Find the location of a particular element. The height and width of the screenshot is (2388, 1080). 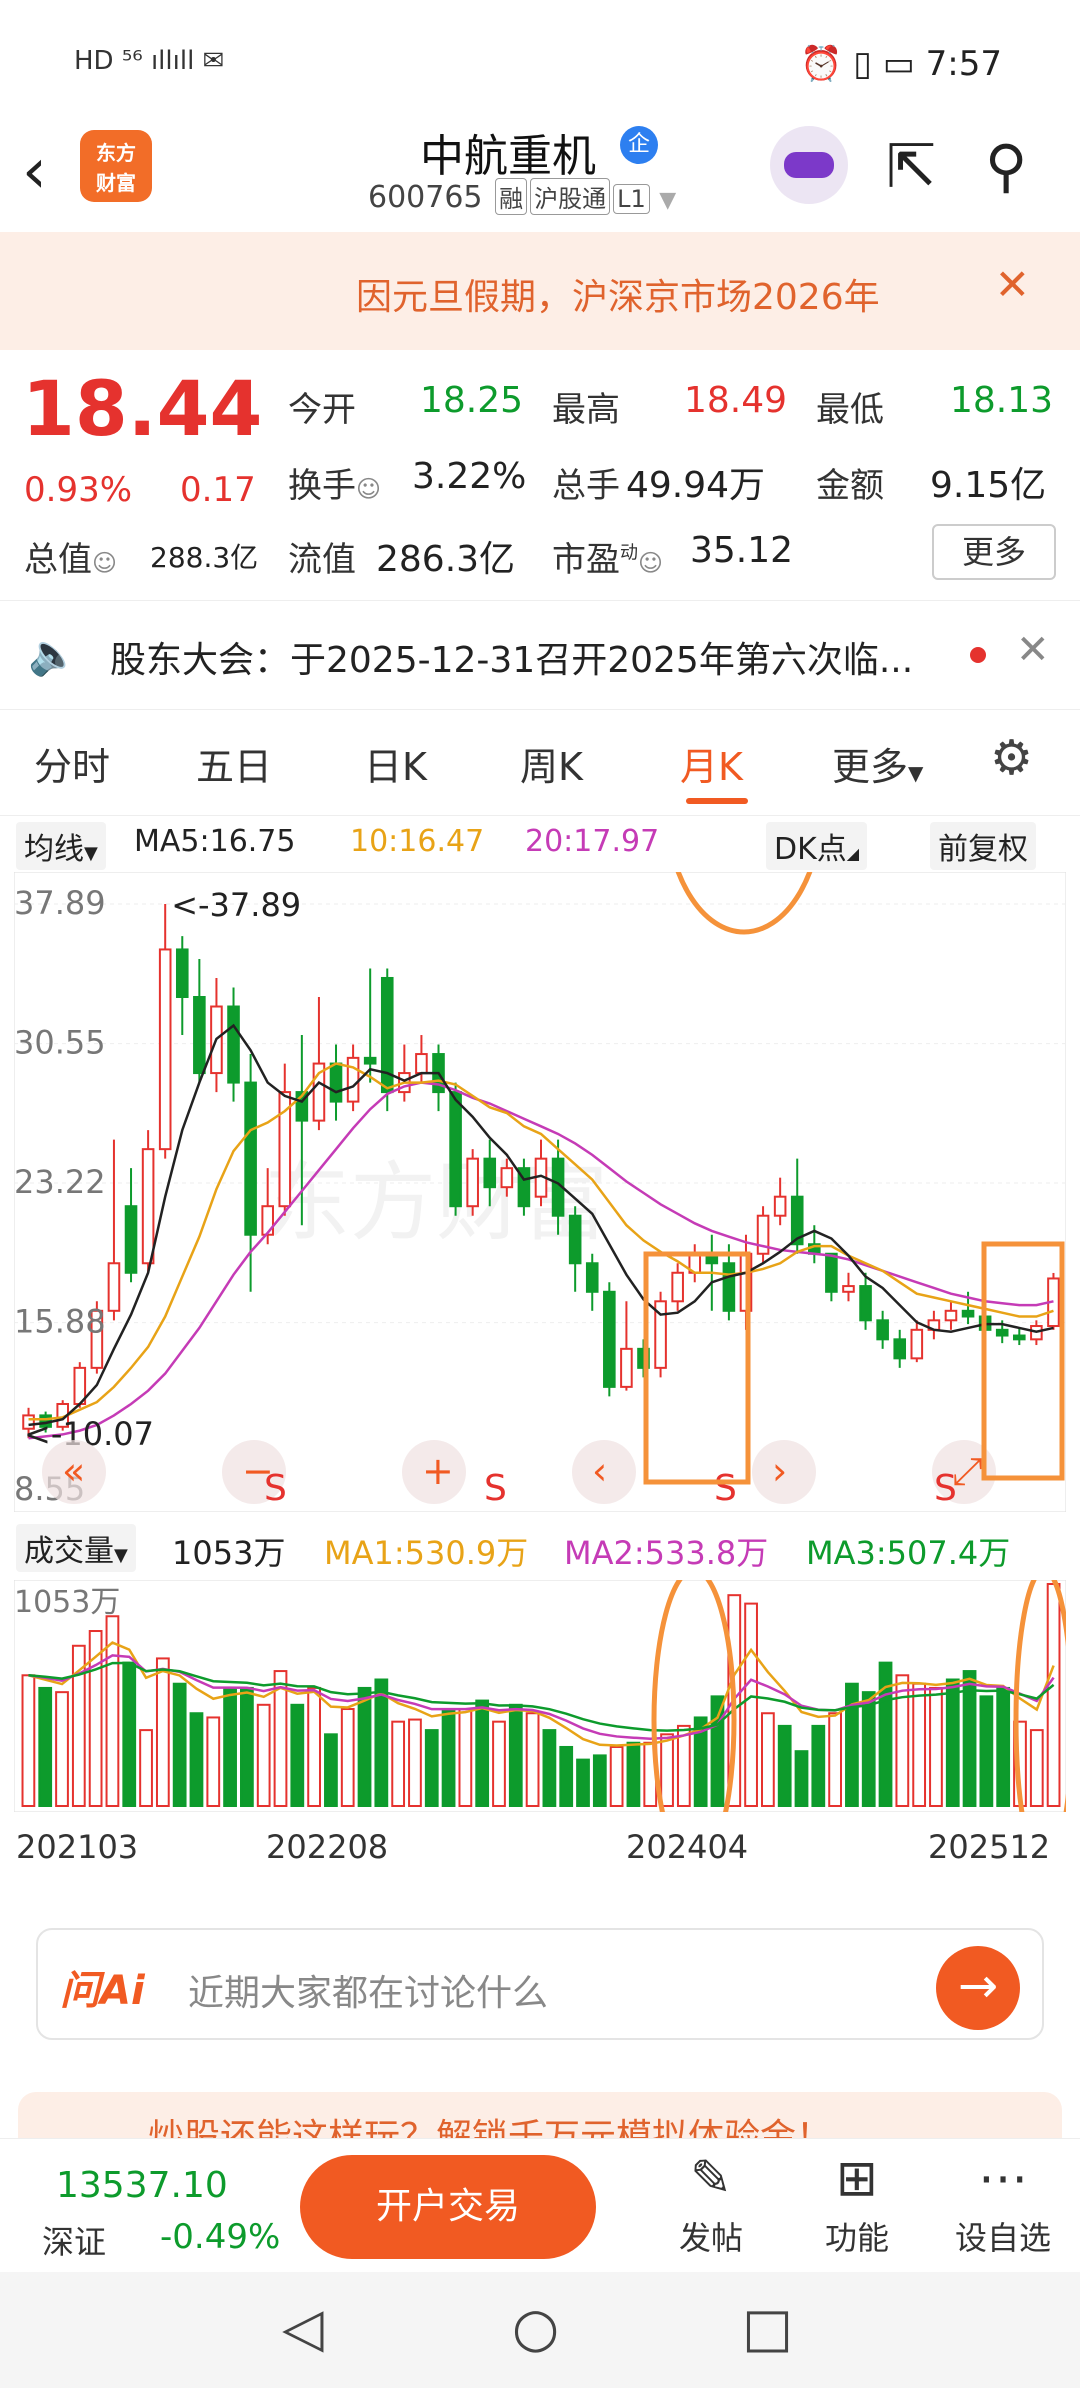

dk-point-button: DK点◢ is located at coordinates (817, 846).